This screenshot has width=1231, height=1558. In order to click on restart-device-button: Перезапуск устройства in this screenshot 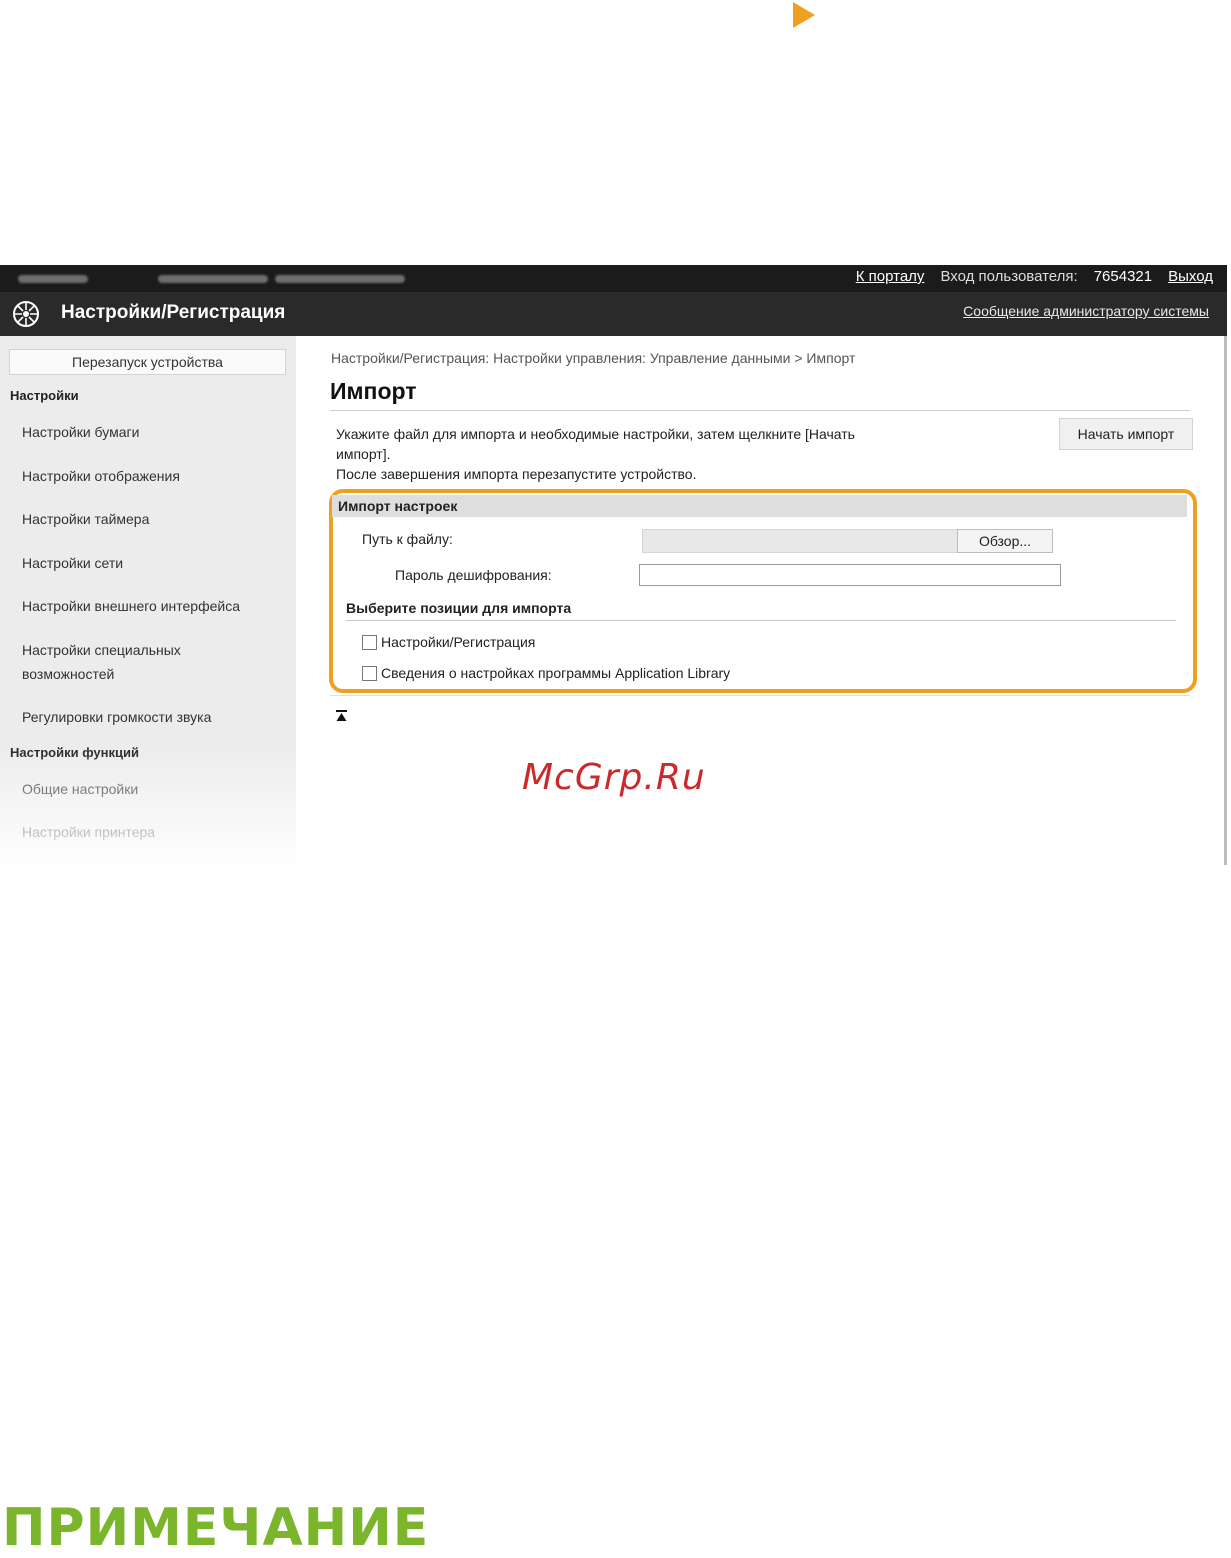, I will do `click(147, 362)`.